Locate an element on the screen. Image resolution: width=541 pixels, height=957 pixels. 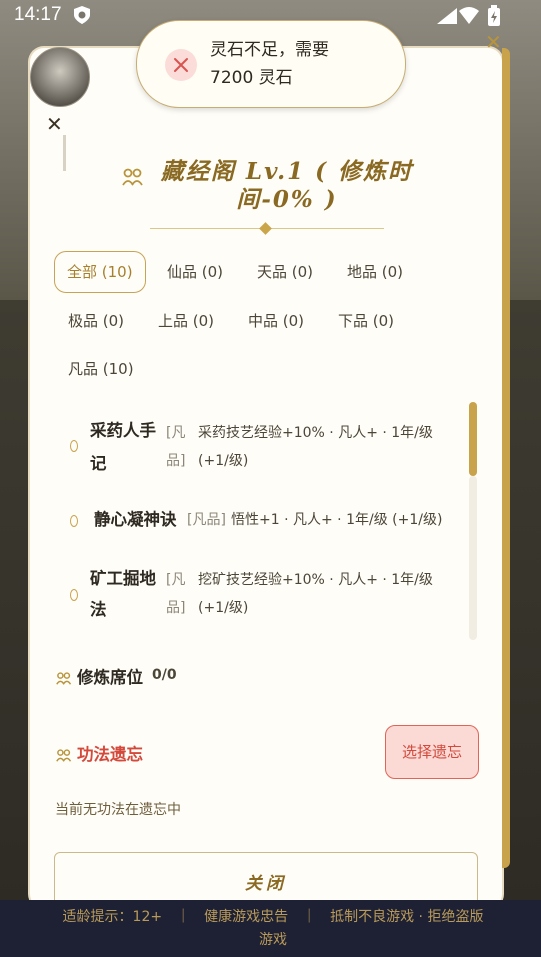
error-toast: 灵石不足，需要 7200 灵石 is located at coordinates (271, 64).